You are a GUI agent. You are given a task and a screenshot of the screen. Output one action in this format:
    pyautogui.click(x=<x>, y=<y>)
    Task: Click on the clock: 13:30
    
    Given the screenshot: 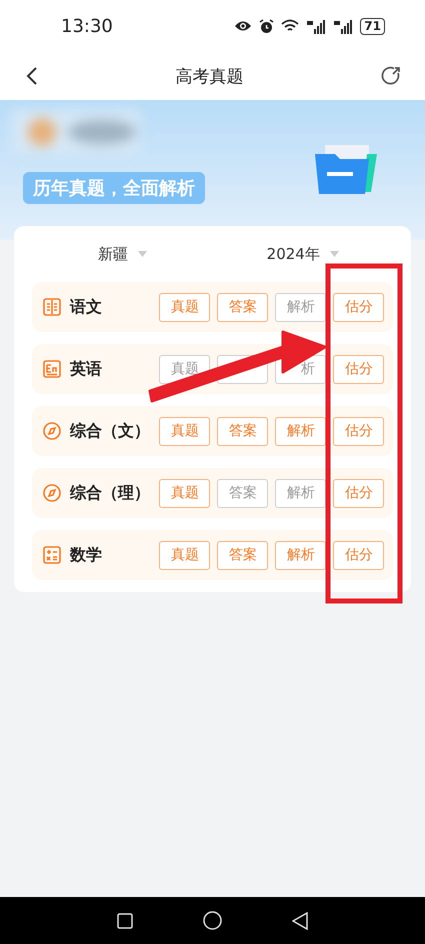 What is the action you would take?
    pyautogui.click(x=87, y=26)
    